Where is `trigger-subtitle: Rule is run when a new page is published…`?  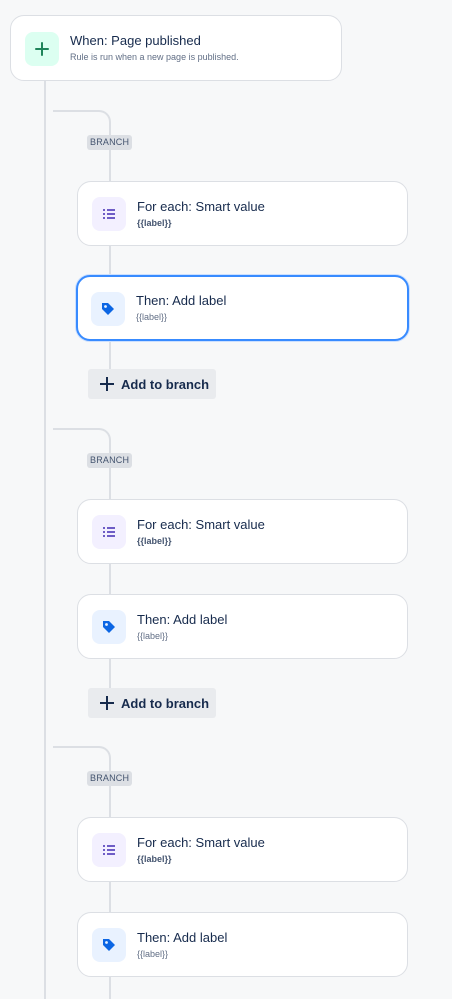
trigger-subtitle: Rule is run when a new page is published… is located at coordinates (154, 57).